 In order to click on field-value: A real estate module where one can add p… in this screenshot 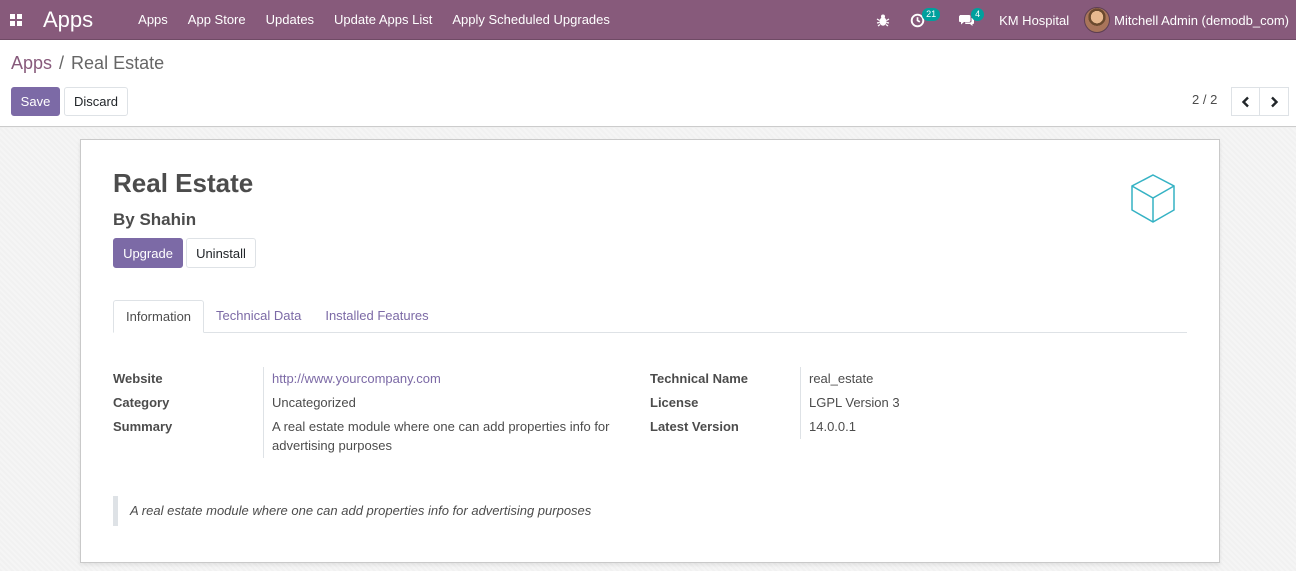, I will do `click(443, 436)`.